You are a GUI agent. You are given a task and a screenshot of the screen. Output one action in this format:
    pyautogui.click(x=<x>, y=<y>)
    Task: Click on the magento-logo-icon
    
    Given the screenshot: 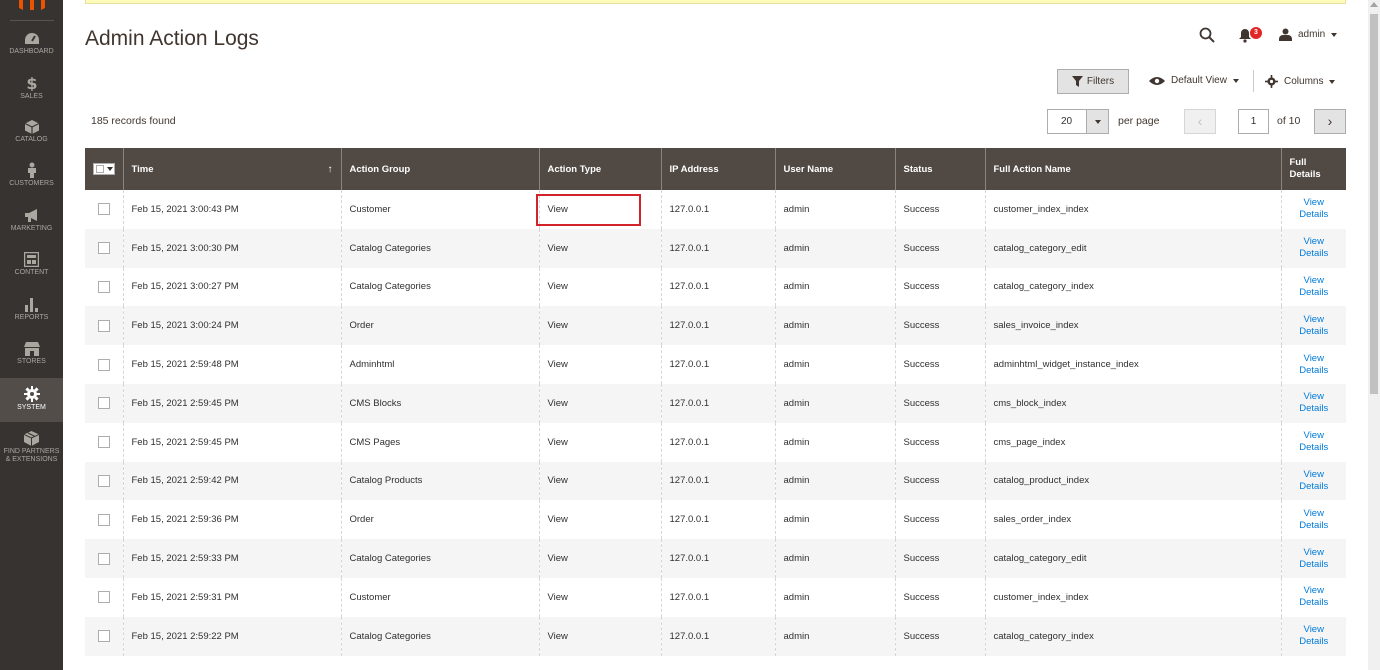 What is the action you would take?
    pyautogui.click(x=32, y=5)
    